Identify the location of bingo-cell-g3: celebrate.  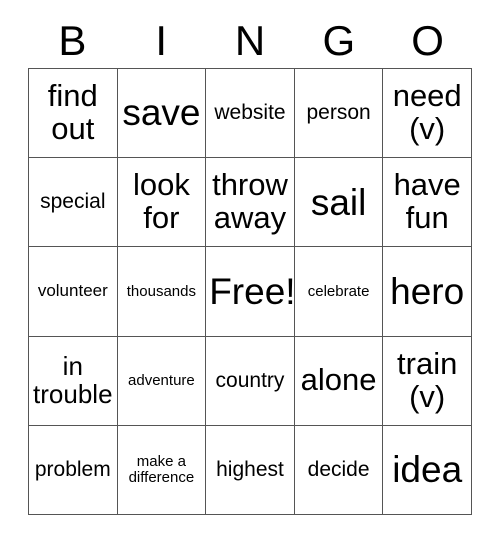
(339, 292).